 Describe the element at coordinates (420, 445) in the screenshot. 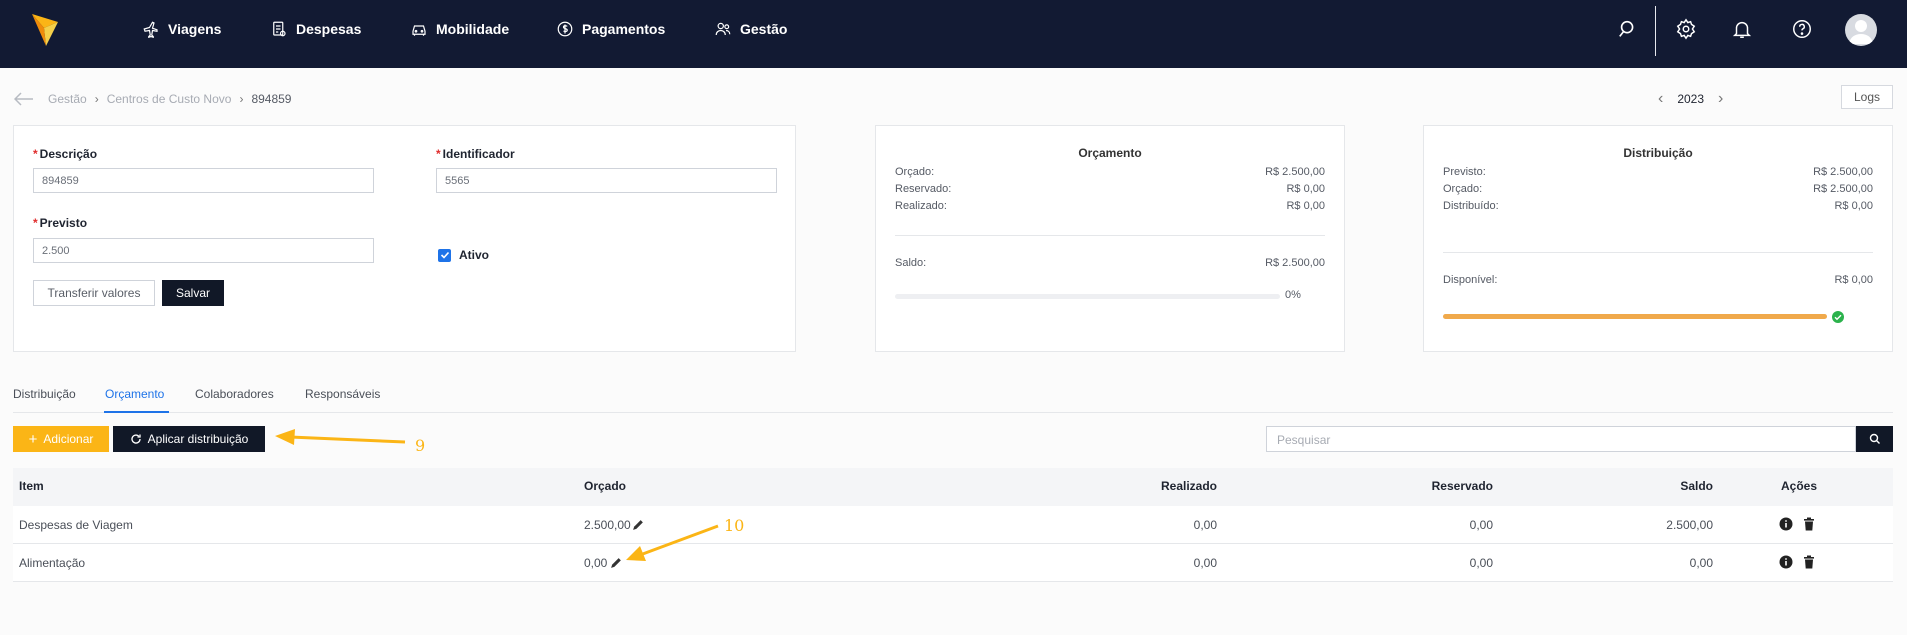

I see `annotation-label-9: 9` at that location.